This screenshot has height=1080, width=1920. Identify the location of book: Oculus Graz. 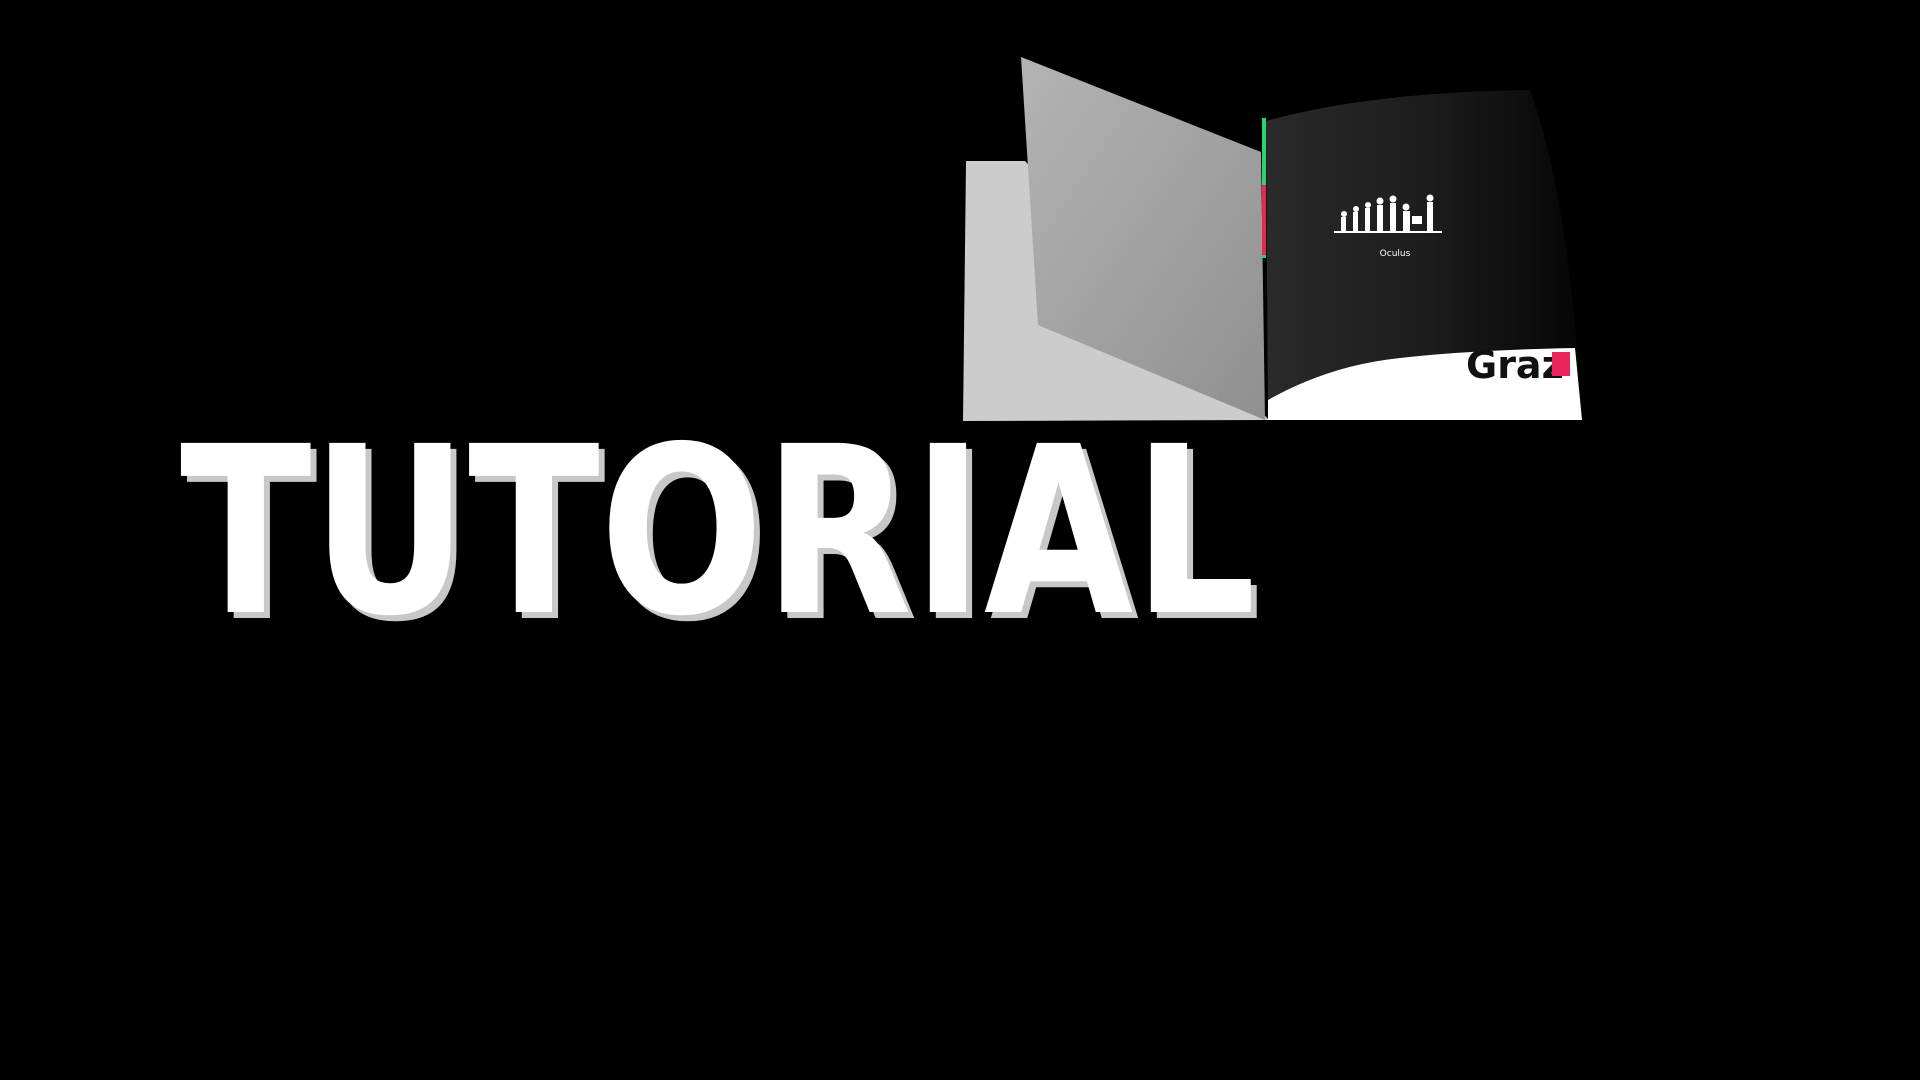
(1272, 239).